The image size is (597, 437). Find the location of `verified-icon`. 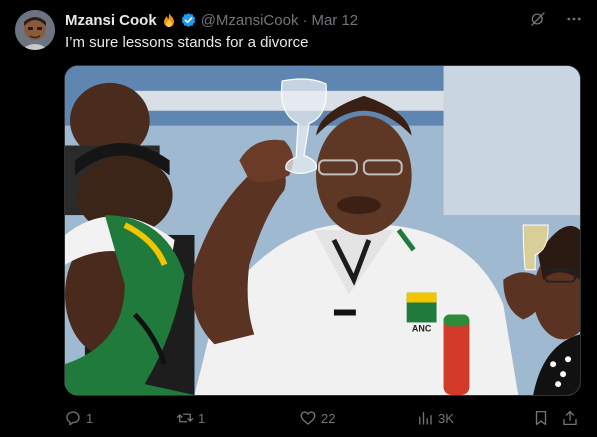

verified-icon is located at coordinates (188, 20).